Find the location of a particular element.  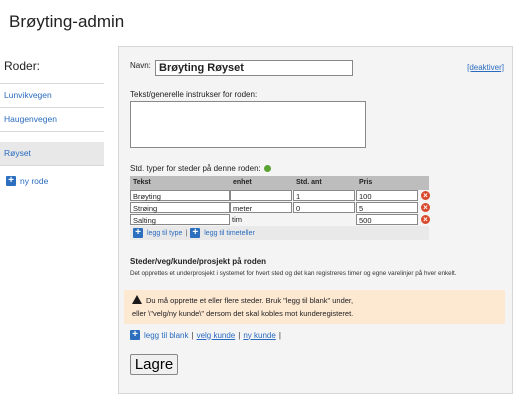

enhet-input is located at coordinates (261, 195).